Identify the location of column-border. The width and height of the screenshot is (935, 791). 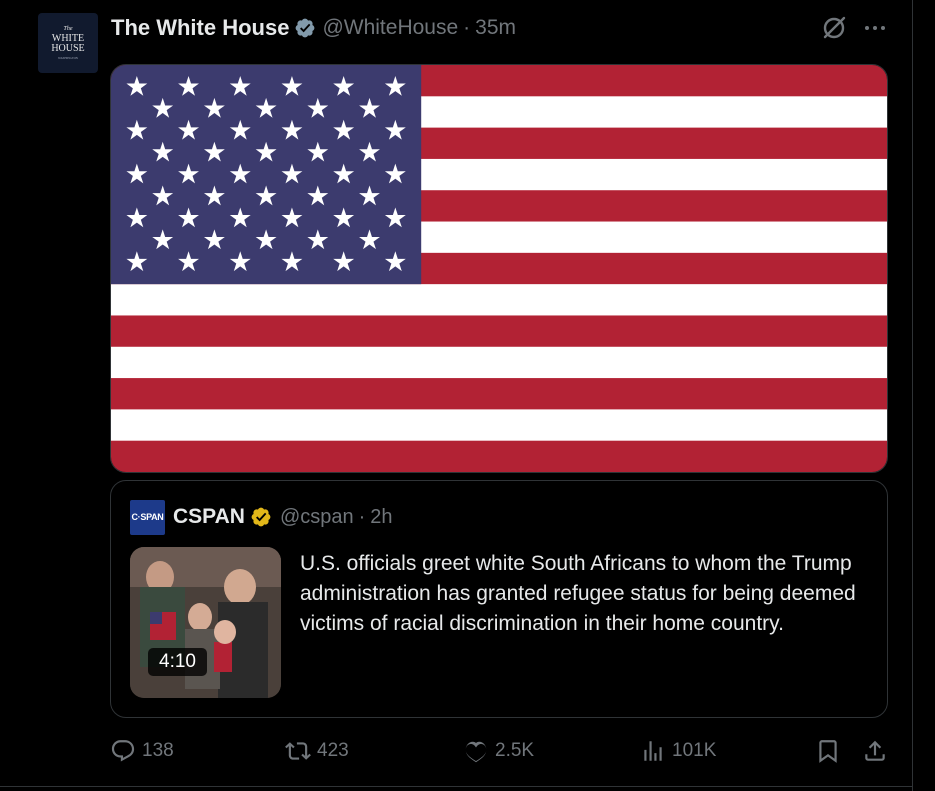
(912, 395).